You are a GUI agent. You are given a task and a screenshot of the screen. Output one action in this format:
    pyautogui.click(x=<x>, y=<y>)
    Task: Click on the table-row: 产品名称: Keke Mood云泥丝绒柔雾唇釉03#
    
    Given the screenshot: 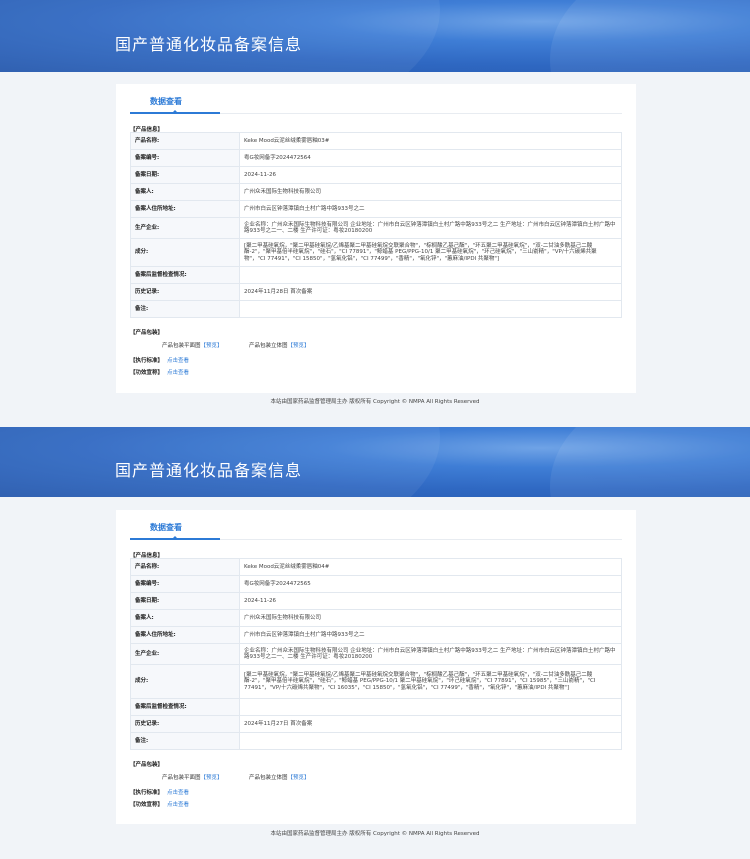 What is the action you would take?
    pyautogui.click(x=376, y=141)
    